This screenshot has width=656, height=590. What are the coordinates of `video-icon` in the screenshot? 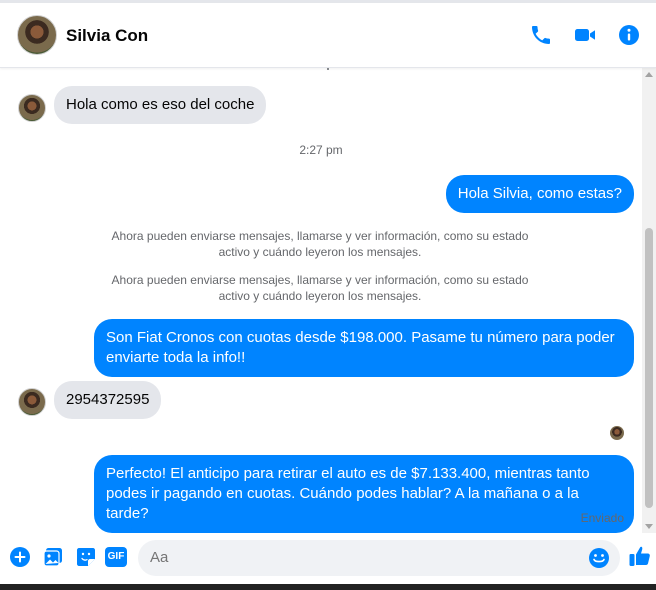 It's located at (585, 35).